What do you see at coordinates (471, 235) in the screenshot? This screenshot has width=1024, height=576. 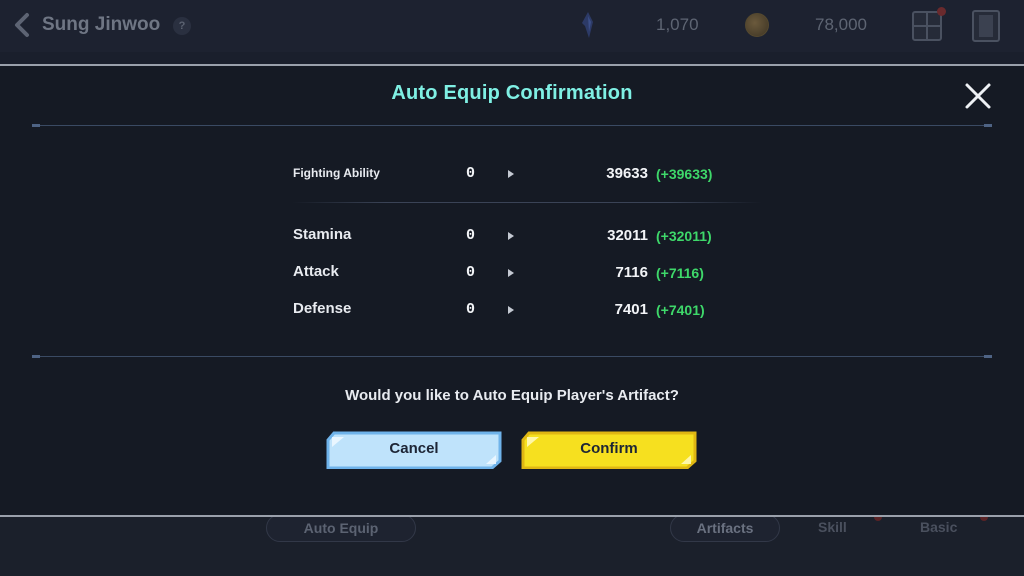 I see `stat-old-stamina: 0` at bounding box center [471, 235].